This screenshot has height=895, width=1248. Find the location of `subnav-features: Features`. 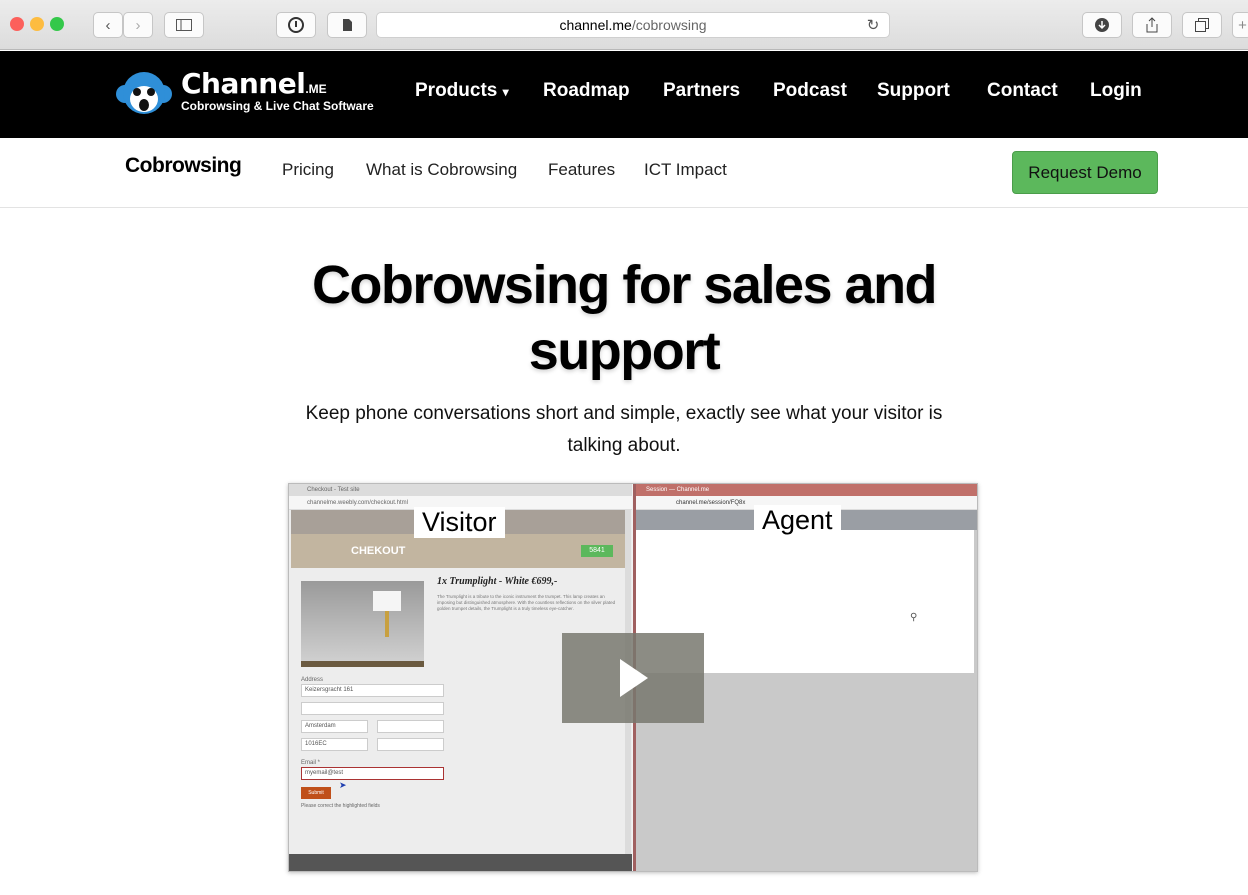

subnav-features: Features is located at coordinates (581, 170).